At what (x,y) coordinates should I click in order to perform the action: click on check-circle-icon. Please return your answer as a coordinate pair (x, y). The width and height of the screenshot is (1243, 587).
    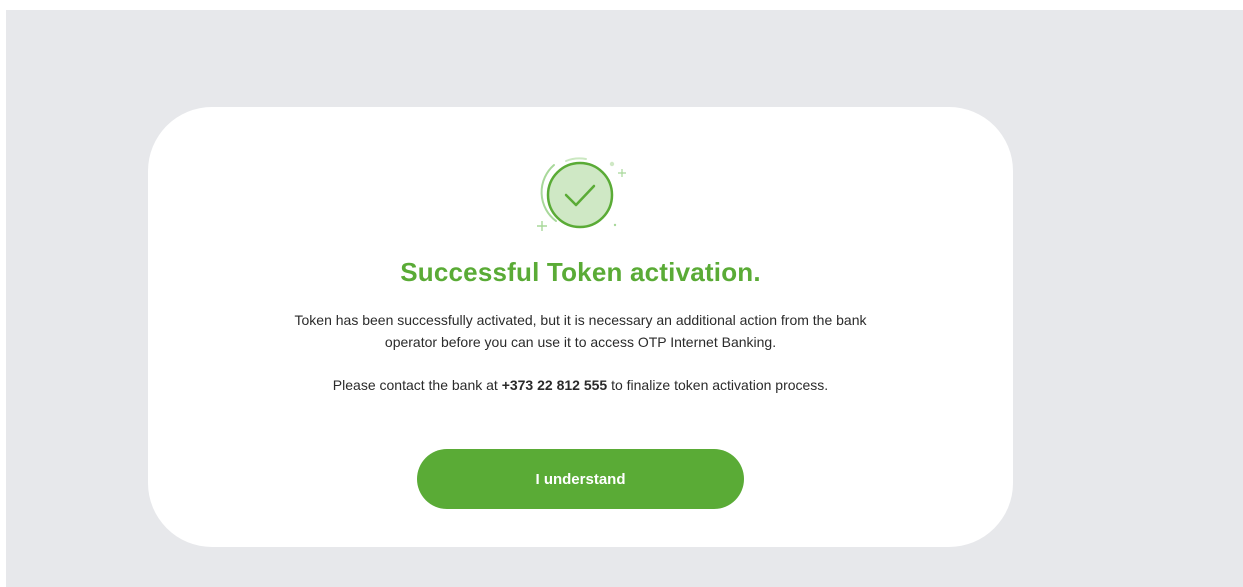
    Looking at the image, I should click on (581, 194).